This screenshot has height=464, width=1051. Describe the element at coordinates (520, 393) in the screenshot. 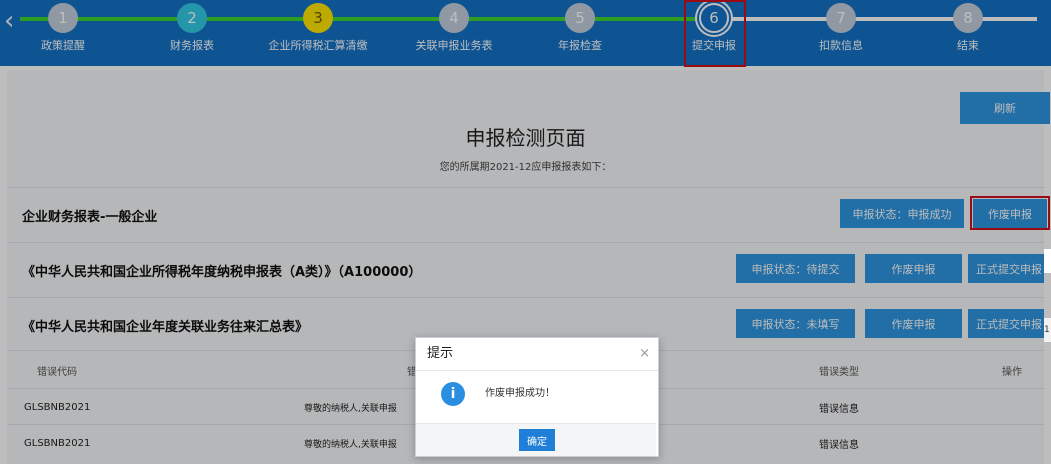

I see `dialog-message: 作废申报成功！` at that location.